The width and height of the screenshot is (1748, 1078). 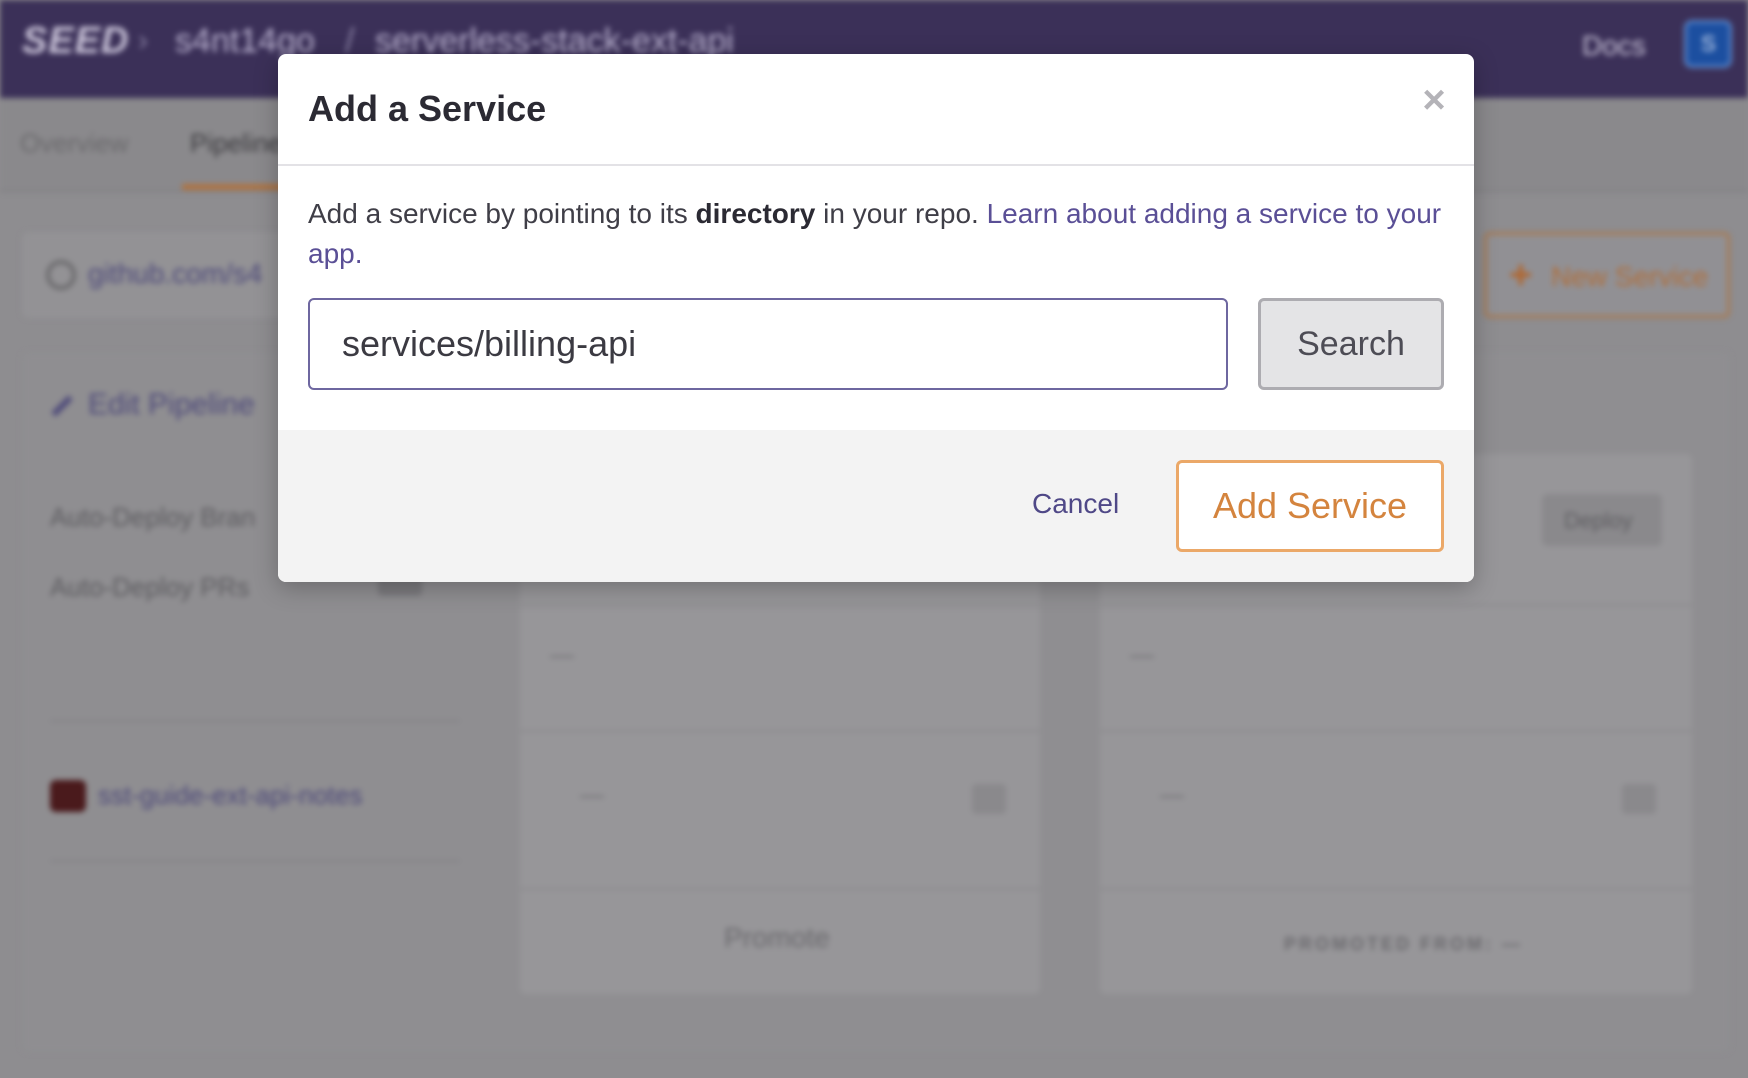 I want to click on plus-icon: +, so click(x=1521, y=275).